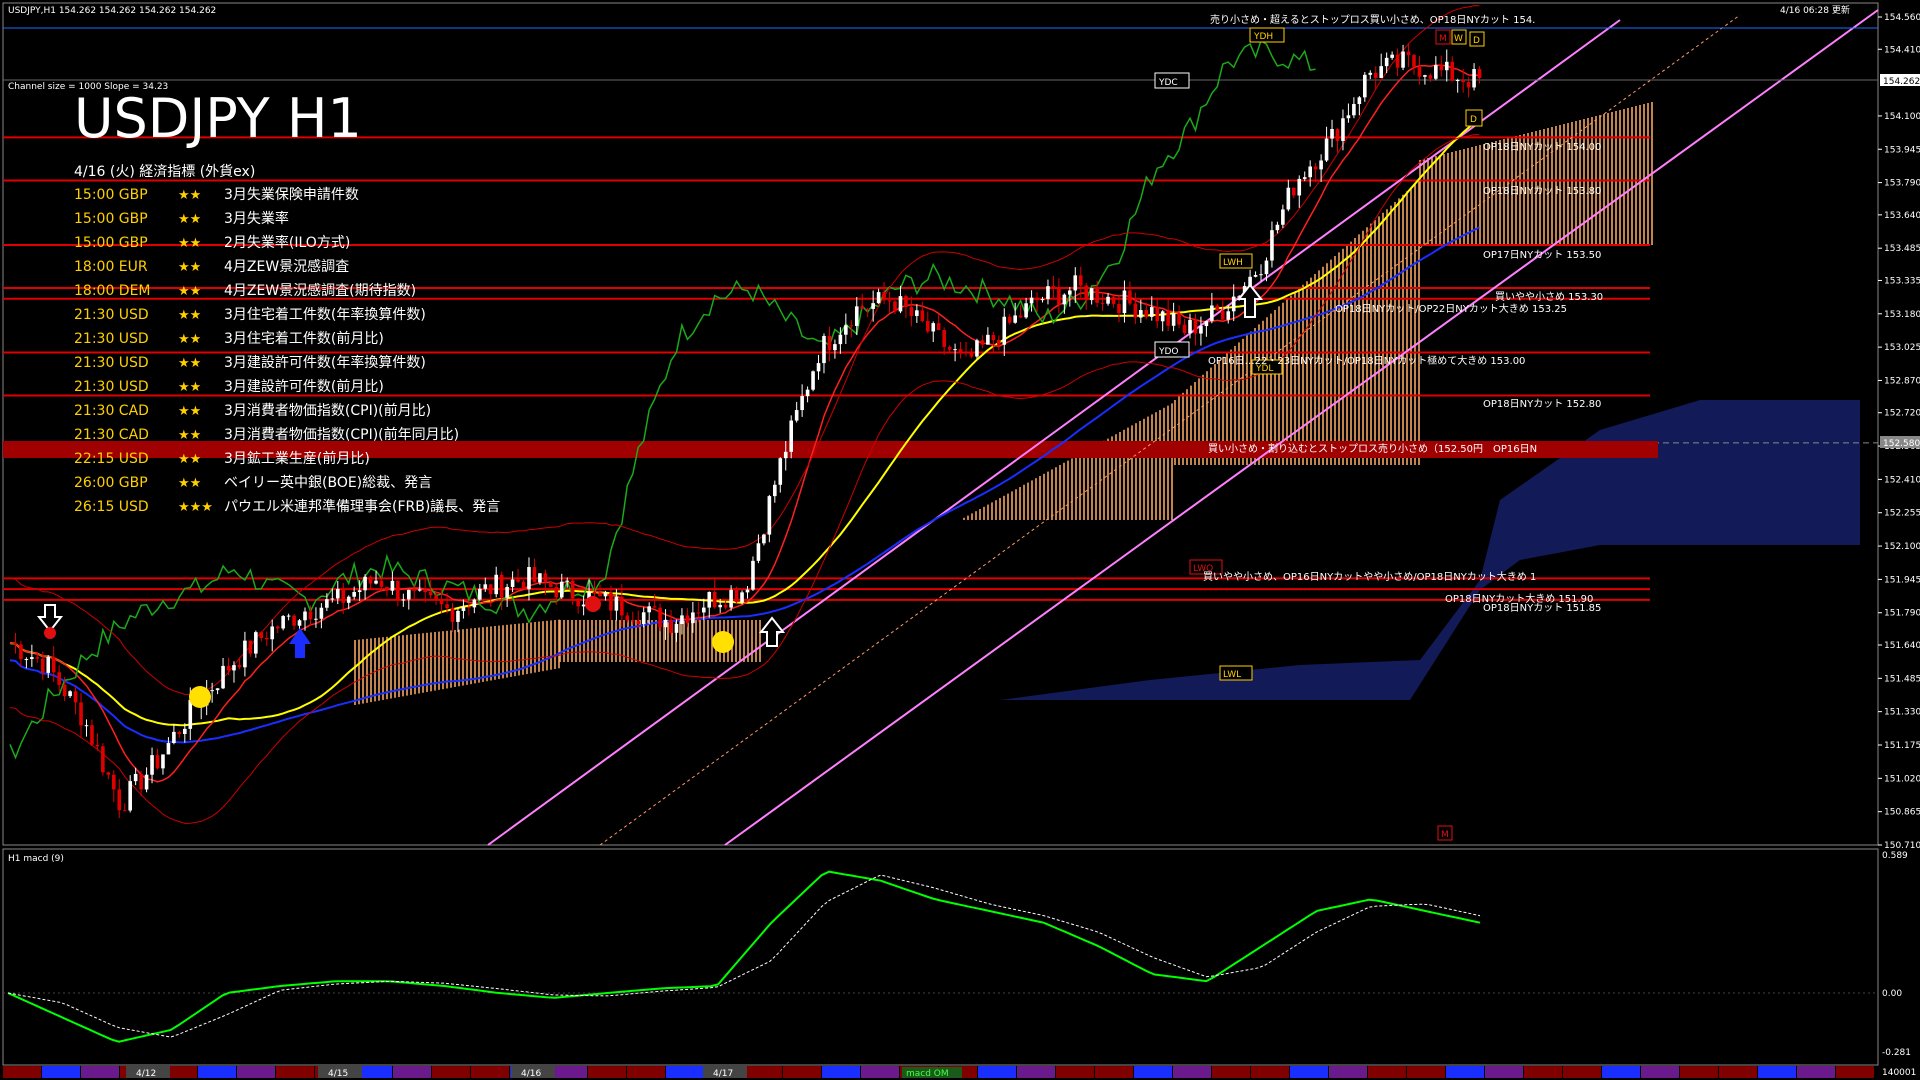  I want to click on price-tick: 153.025, so click(1902, 348).